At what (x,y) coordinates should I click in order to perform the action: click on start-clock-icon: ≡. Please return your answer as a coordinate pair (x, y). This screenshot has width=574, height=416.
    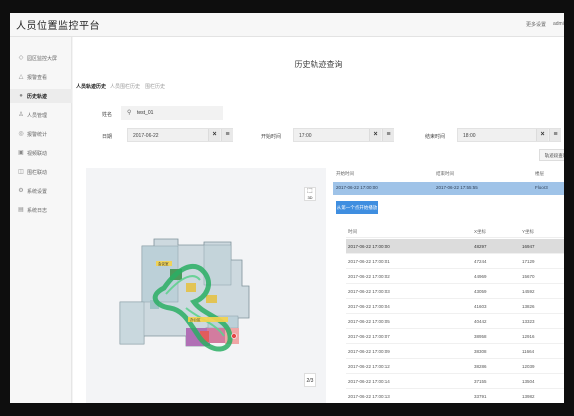
    Looking at the image, I should click on (388, 135).